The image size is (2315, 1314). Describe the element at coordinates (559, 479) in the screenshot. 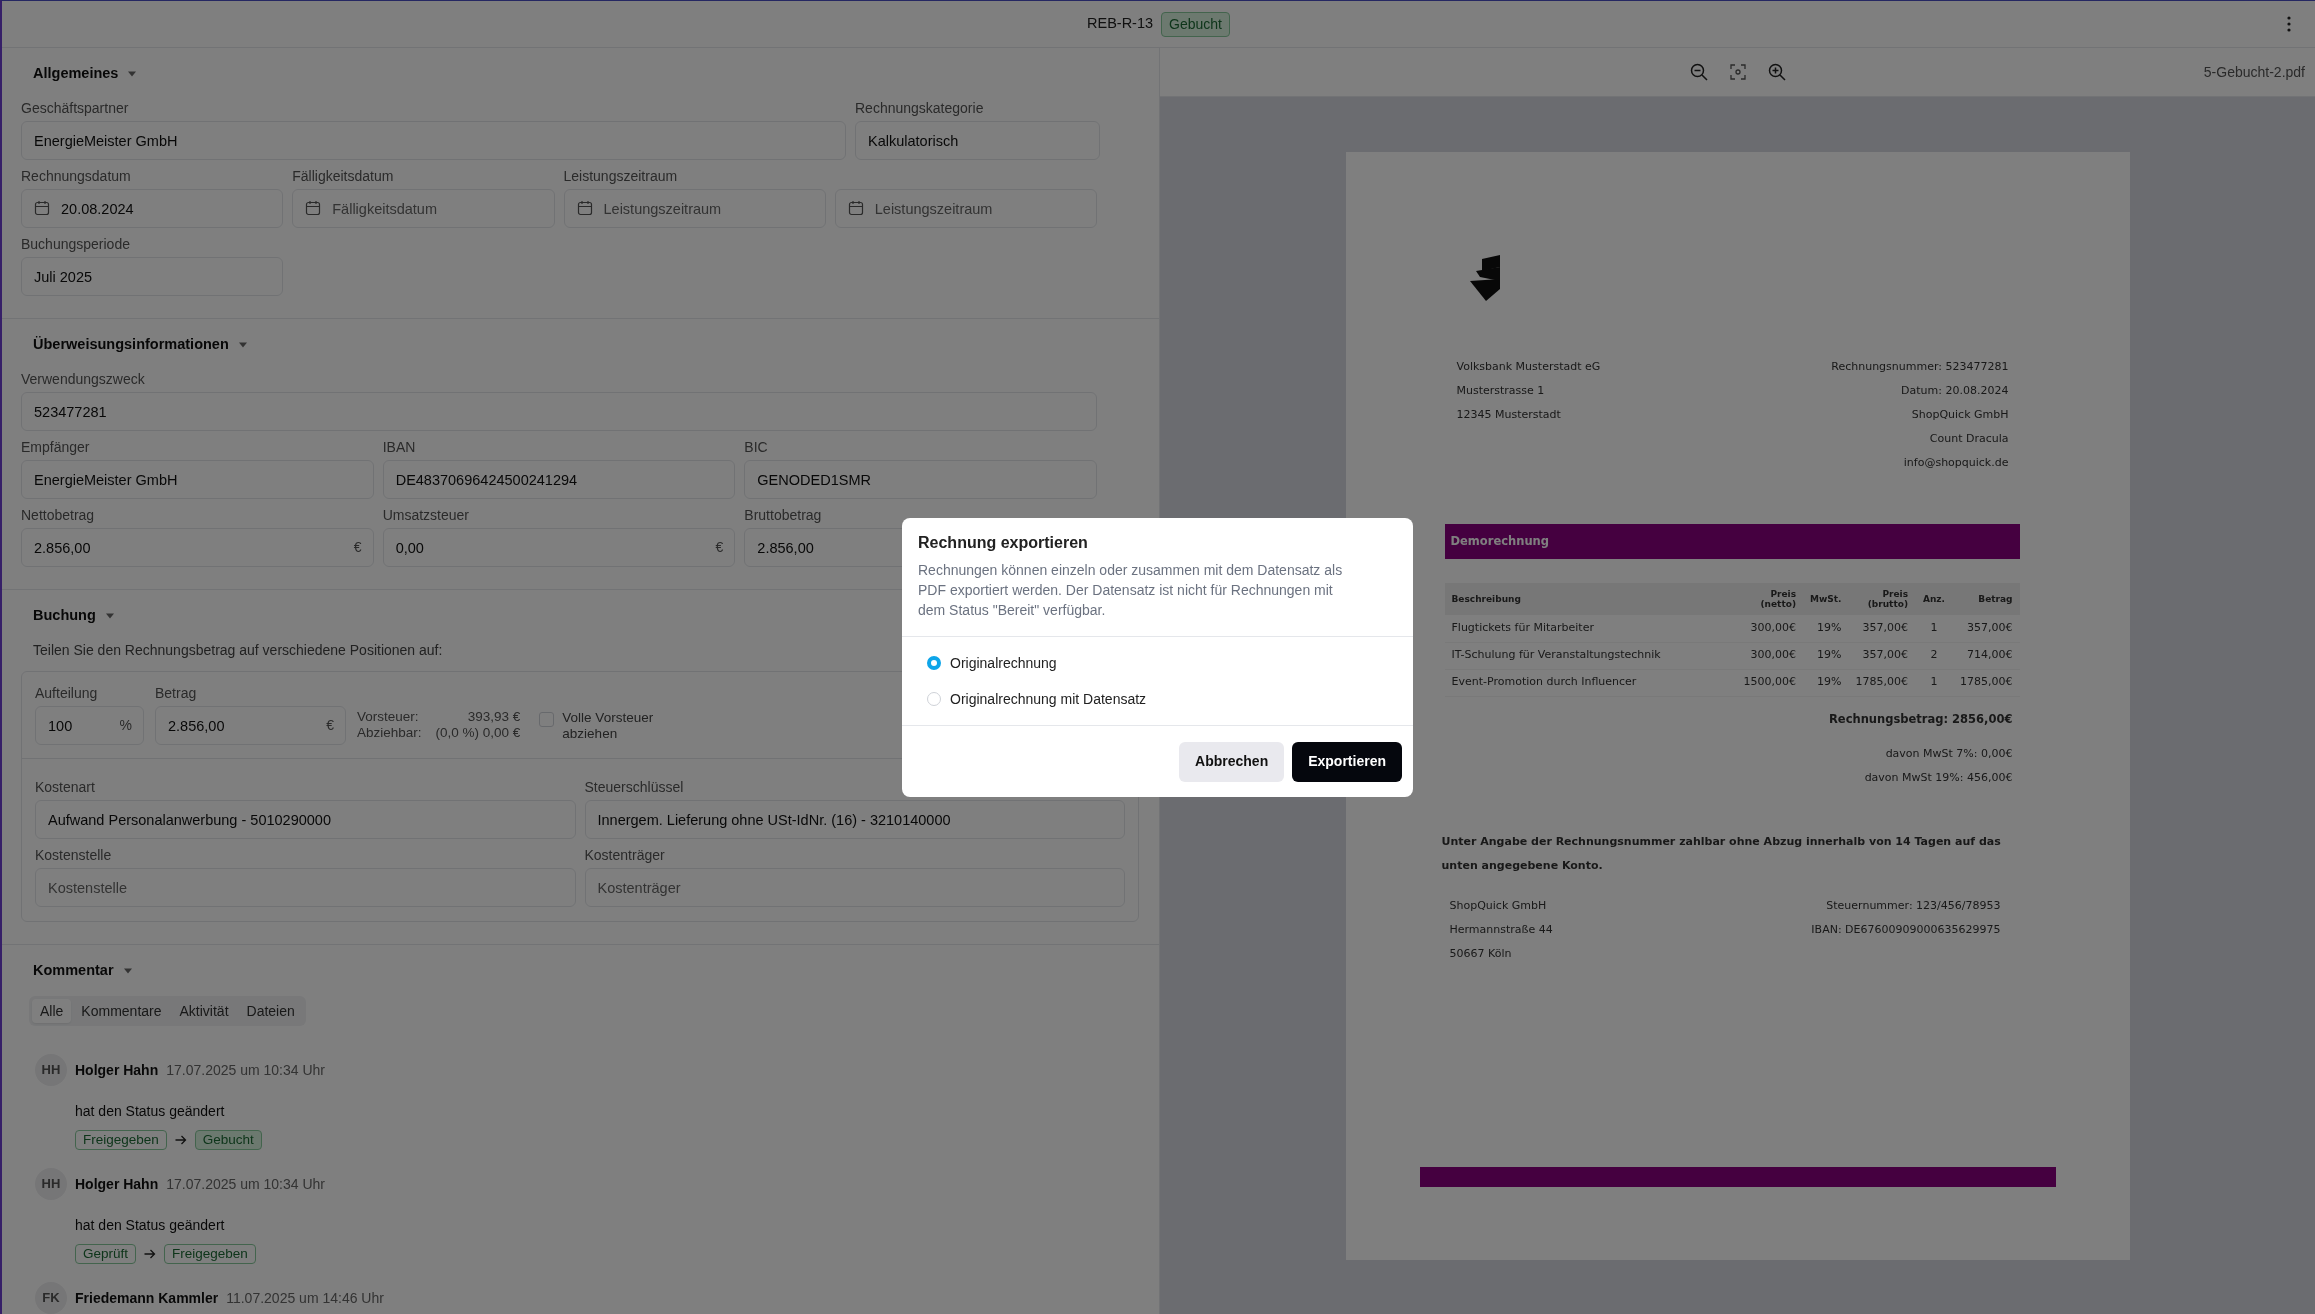

I see `input-field: DE48370696424500241294` at that location.